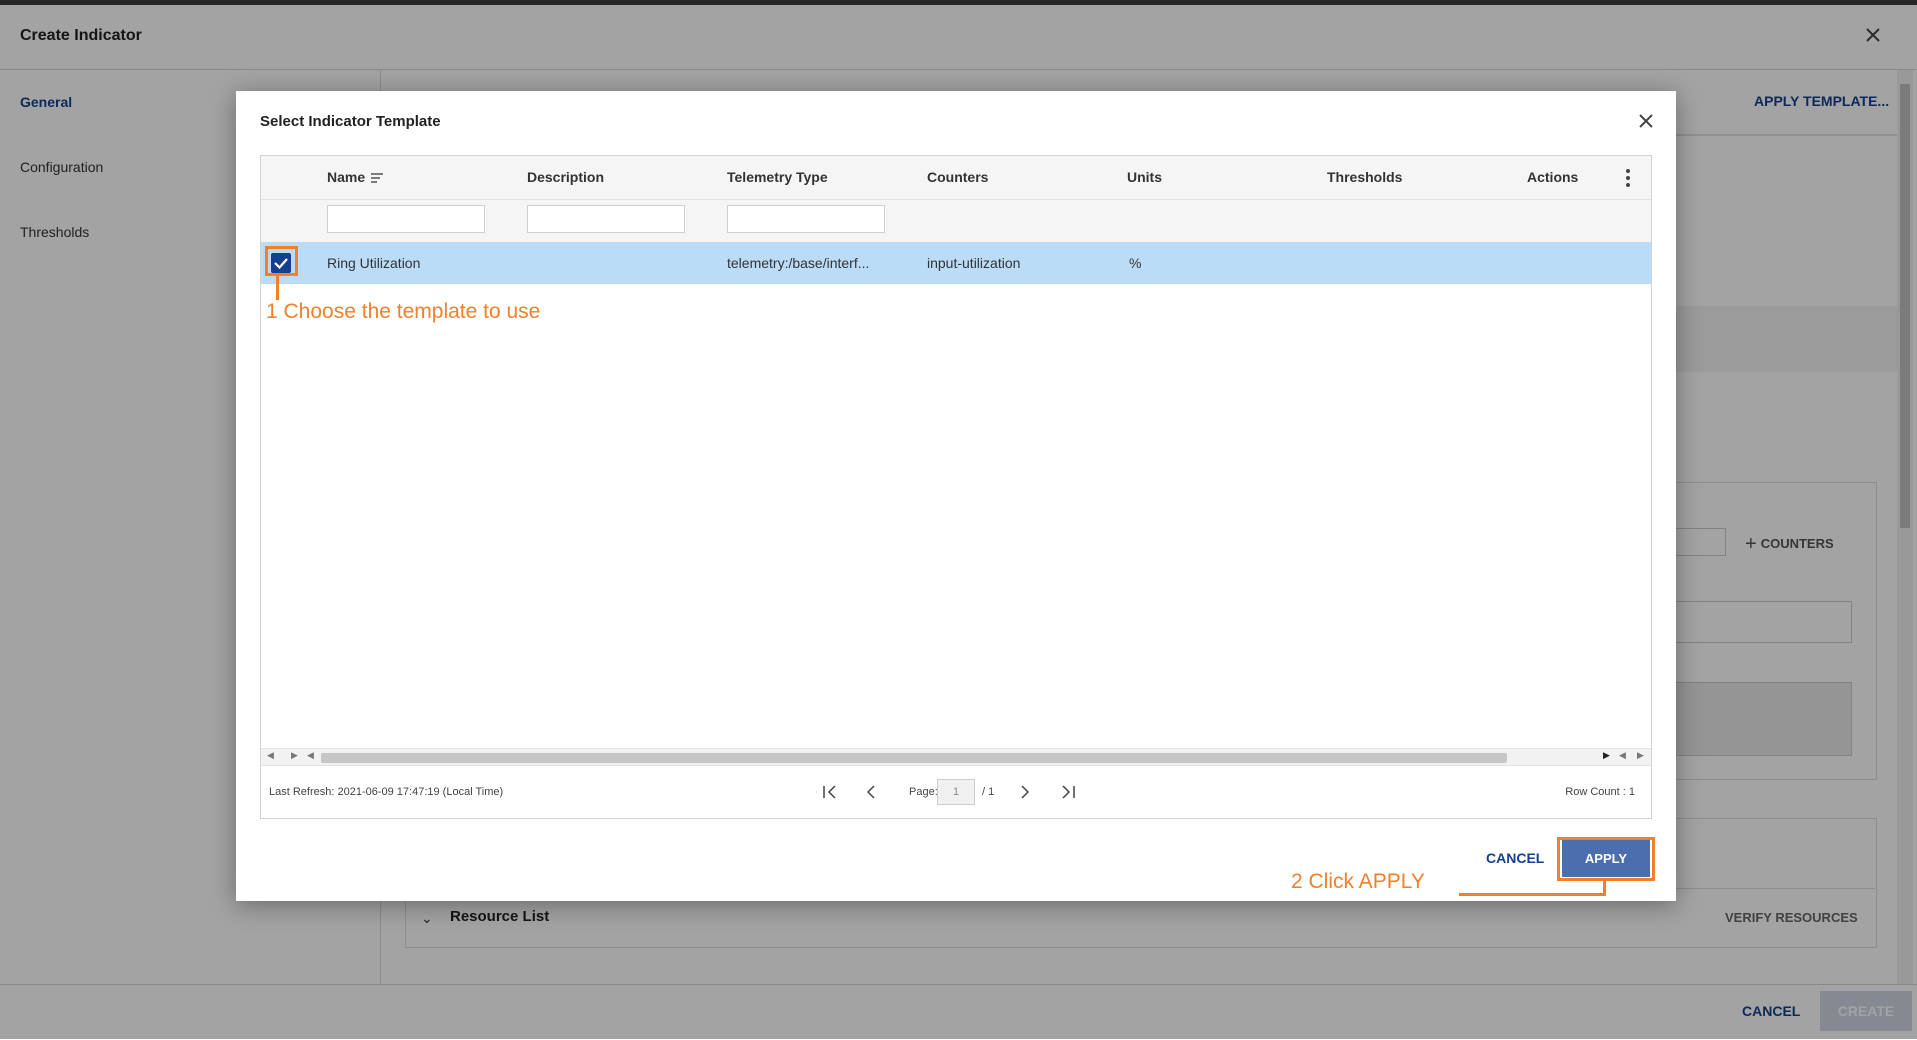 The width and height of the screenshot is (1917, 1040). I want to click on column-header-name: Name, so click(355, 177).